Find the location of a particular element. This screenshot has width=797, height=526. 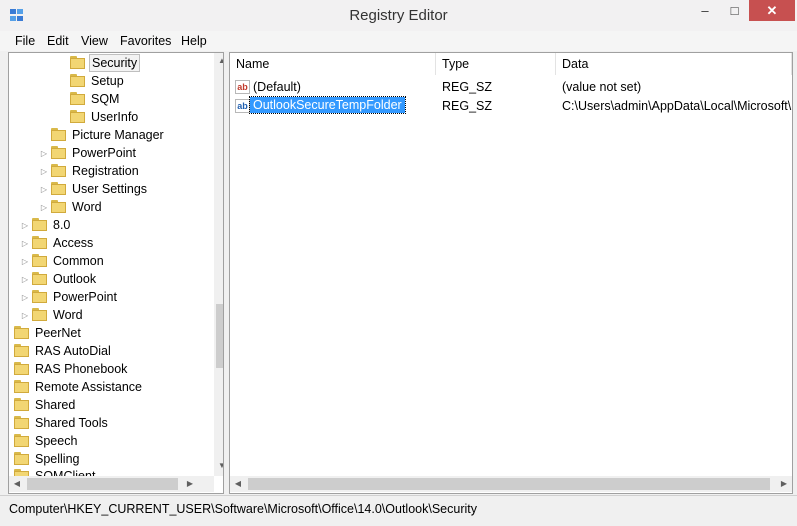

menu-view: View is located at coordinates (94, 41).